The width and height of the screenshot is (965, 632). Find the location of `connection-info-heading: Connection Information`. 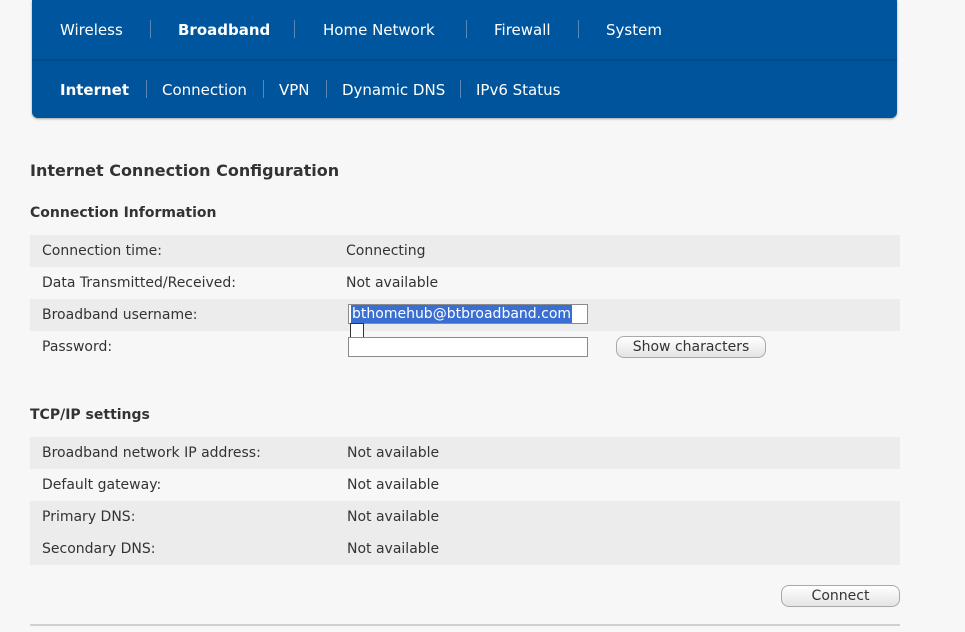

connection-info-heading: Connection Information is located at coordinates (123, 213).